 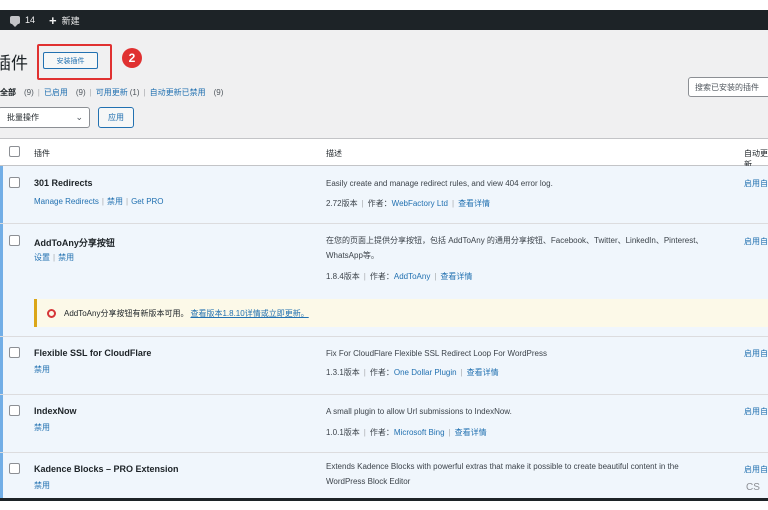 What do you see at coordinates (70, 60) in the screenshot?
I see `add-plugin-button: 安装插件` at bounding box center [70, 60].